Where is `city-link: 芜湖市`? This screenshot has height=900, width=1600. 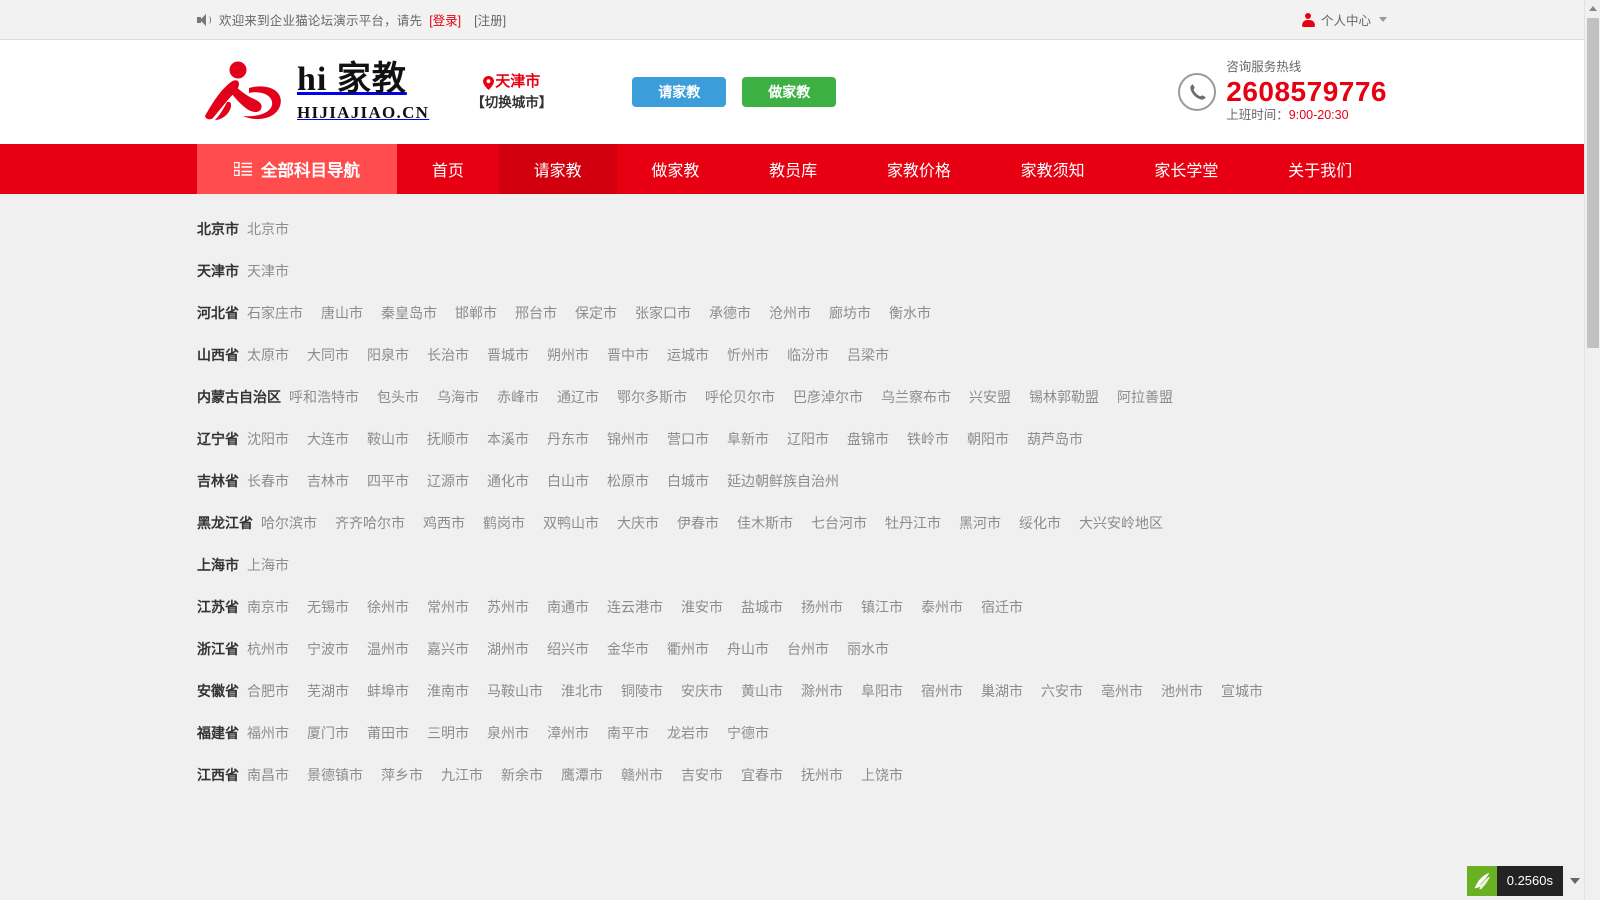
city-link: 芜湖市 is located at coordinates (328, 691).